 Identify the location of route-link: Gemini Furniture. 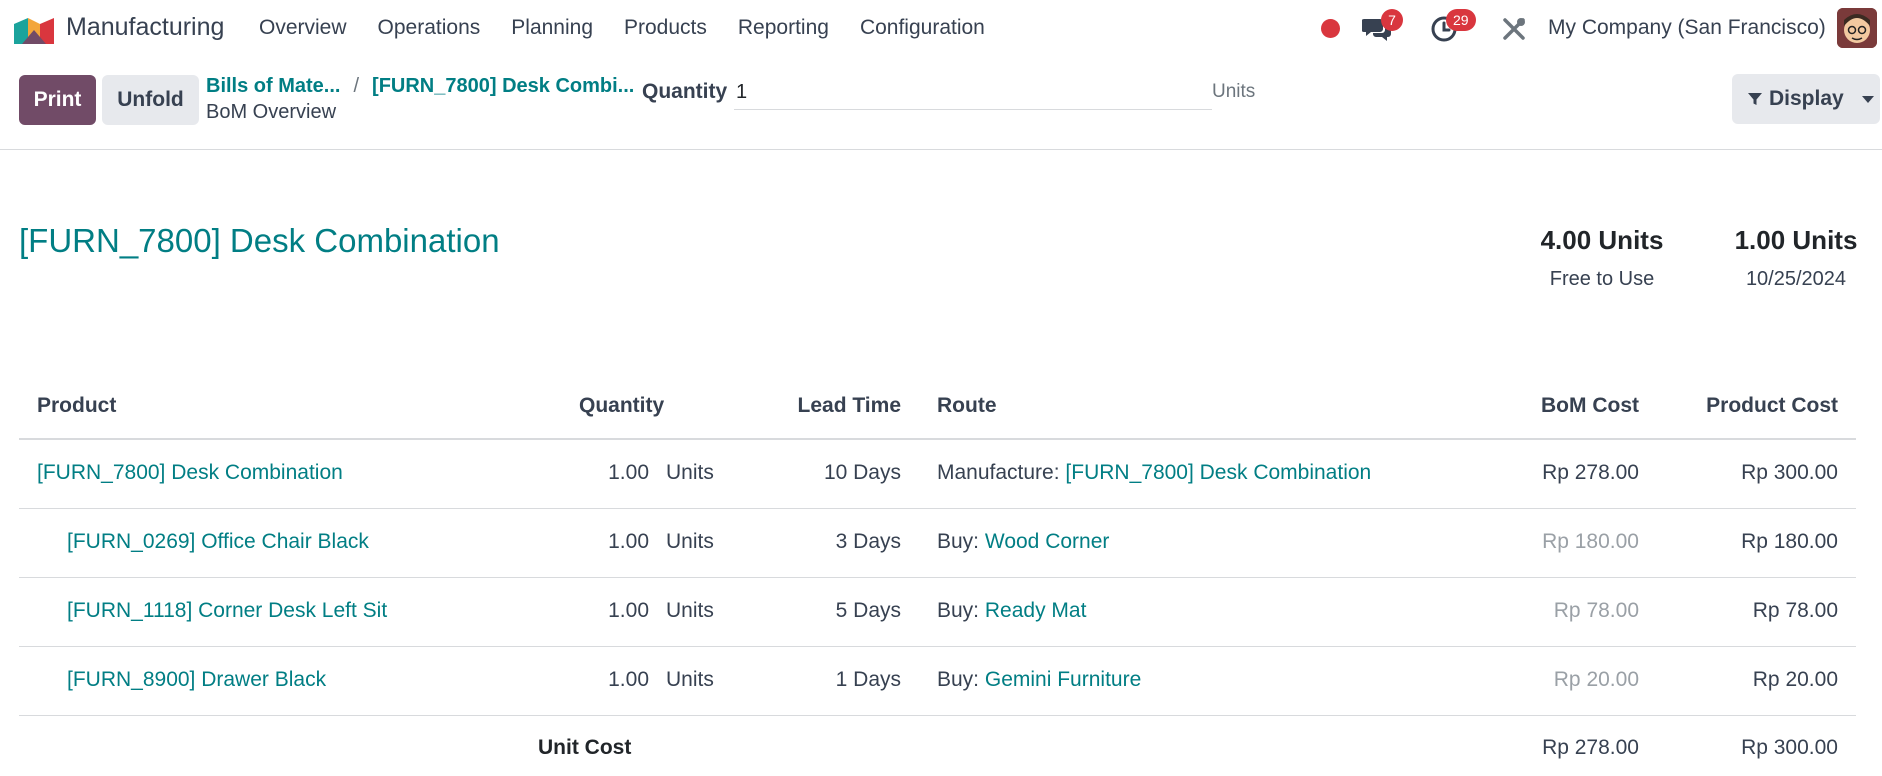
(1063, 679).